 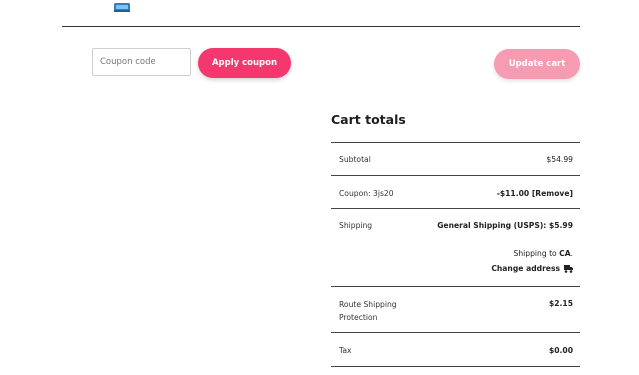 I want to click on subtotal-label: Subtotal, so click(x=355, y=159).